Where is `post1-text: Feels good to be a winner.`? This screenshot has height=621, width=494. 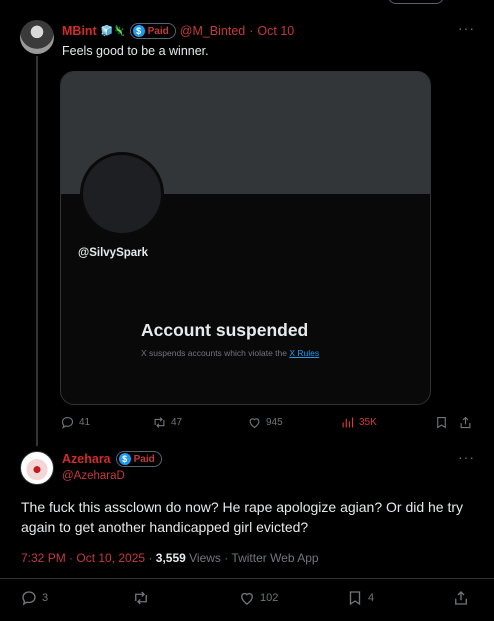
post1-text: Feels good to be a winner. is located at coordinates (135, 51).